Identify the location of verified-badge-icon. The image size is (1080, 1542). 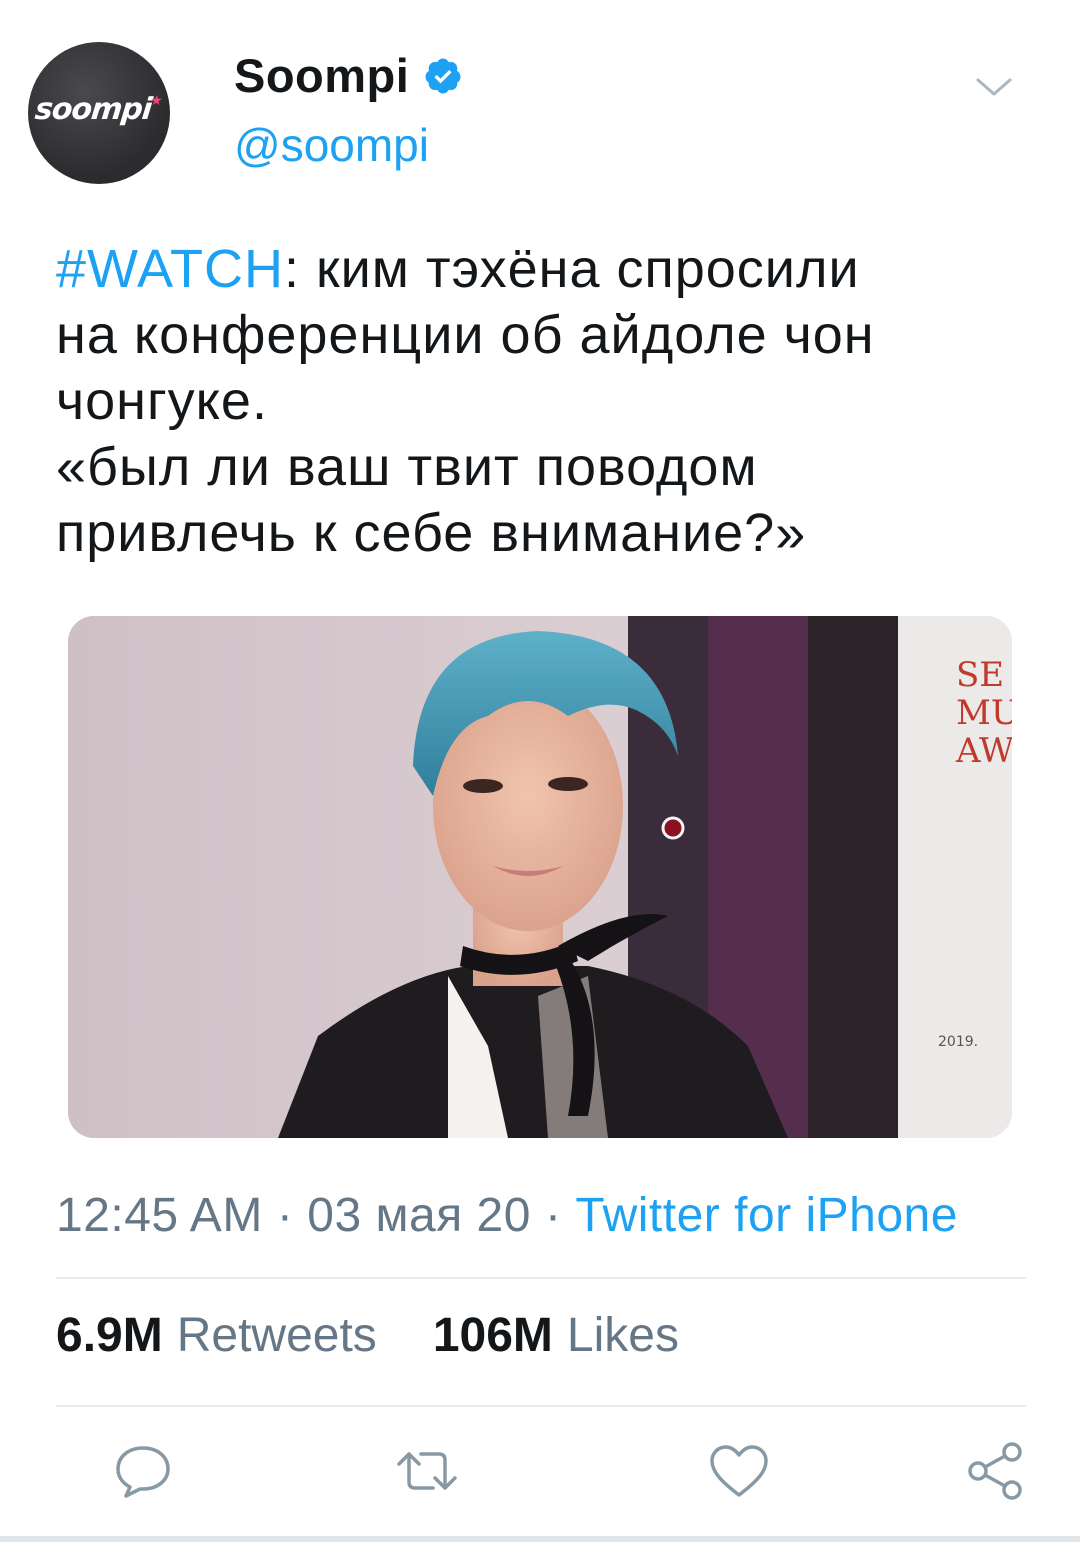
(443, 75).